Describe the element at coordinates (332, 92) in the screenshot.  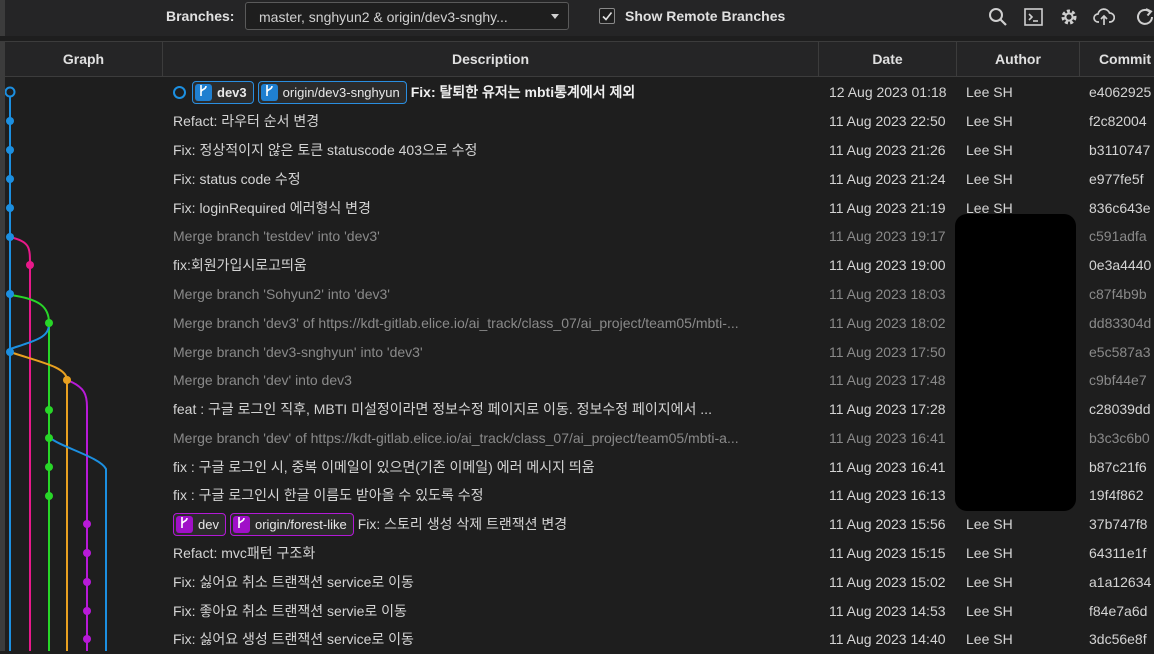
I see `branch-ref-remote: origin/dev3-snghyun` at that location.